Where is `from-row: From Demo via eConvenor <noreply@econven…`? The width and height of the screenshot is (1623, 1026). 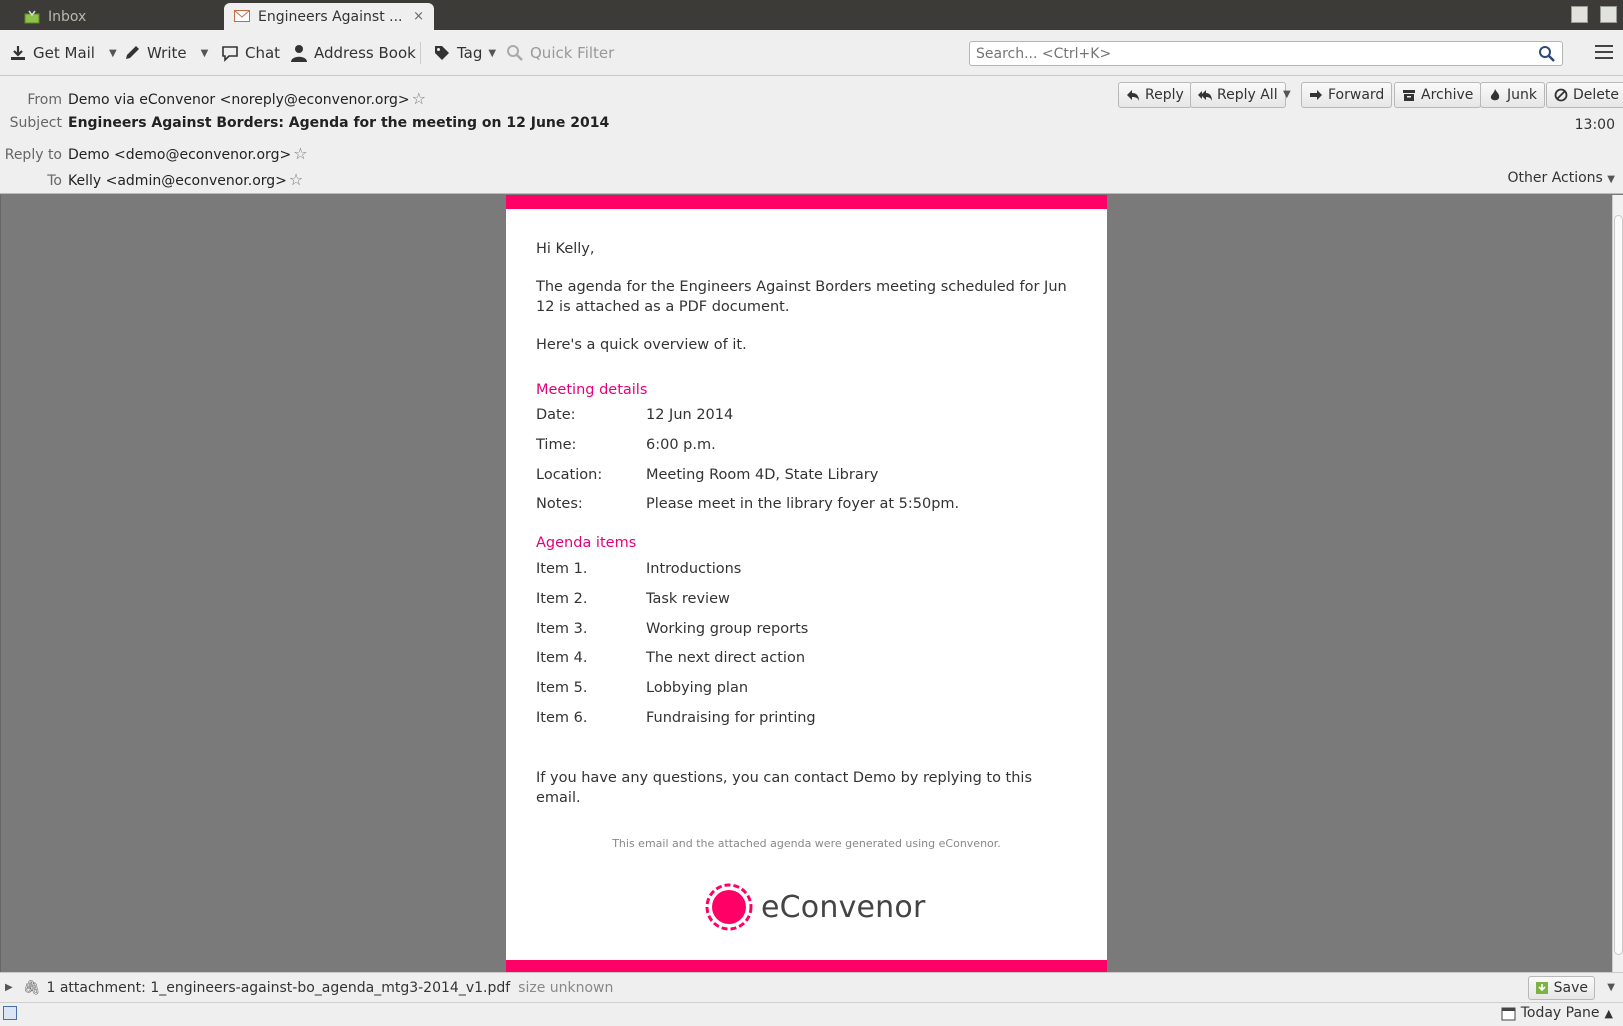 from-row: From Demo via eConvenor <noreply@econven… is located at coordinates (213, 98).